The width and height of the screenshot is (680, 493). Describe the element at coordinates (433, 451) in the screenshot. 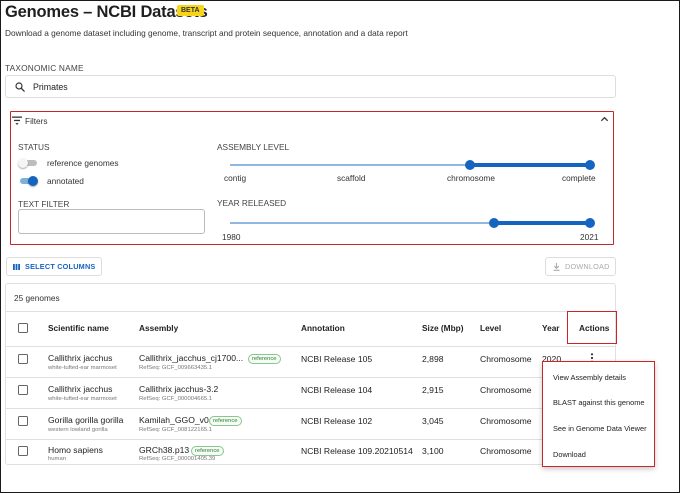

I see `size-mbp: 3,100` at that location.